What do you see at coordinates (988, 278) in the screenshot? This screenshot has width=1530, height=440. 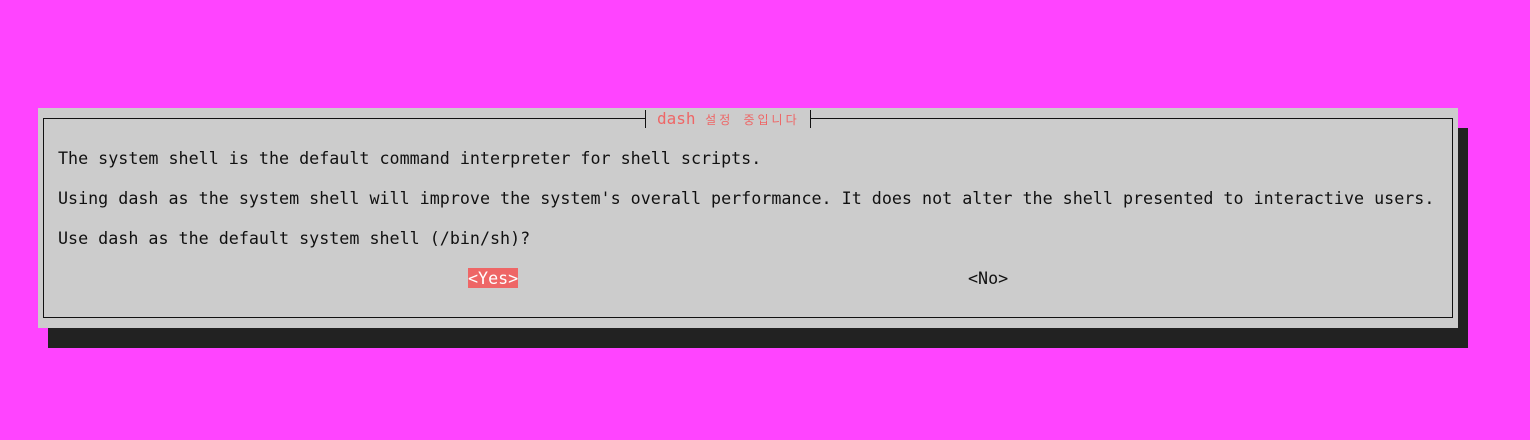 I see `no-button: <No>` at bounding box center [988, 278].